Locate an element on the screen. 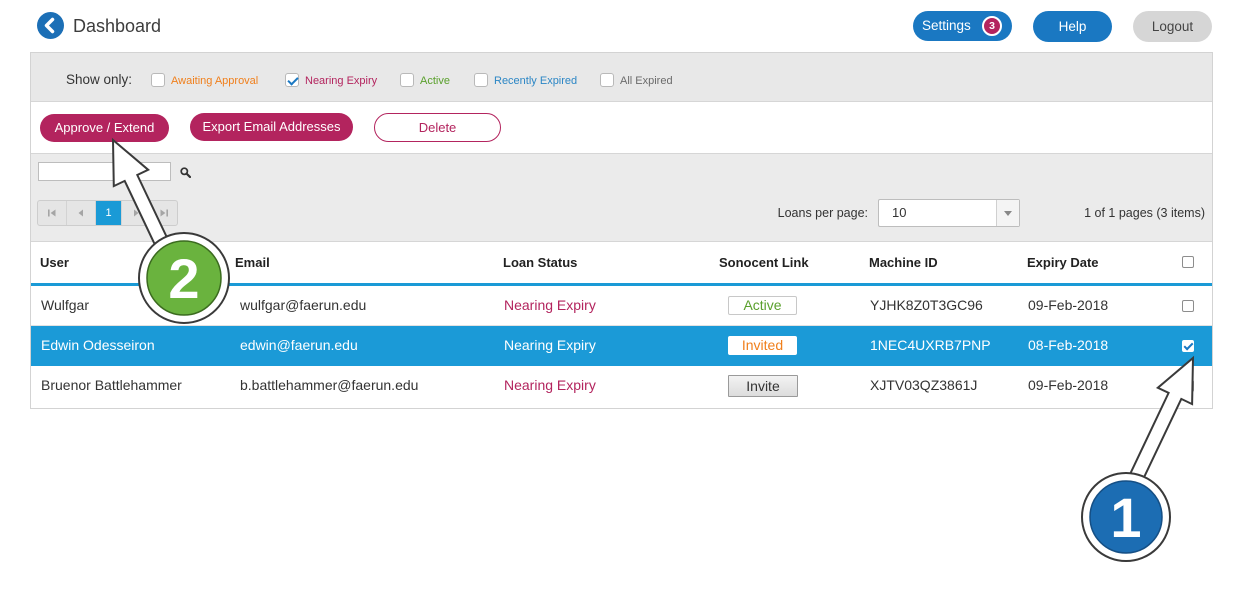  last-page-button is located at coordinates (163, 213).